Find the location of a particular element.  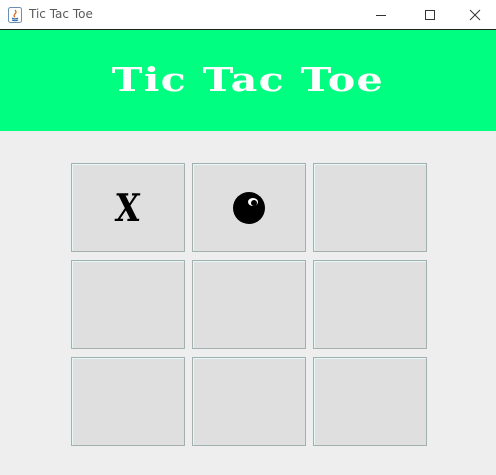

minimize-button is located at coordinates (381, 14).